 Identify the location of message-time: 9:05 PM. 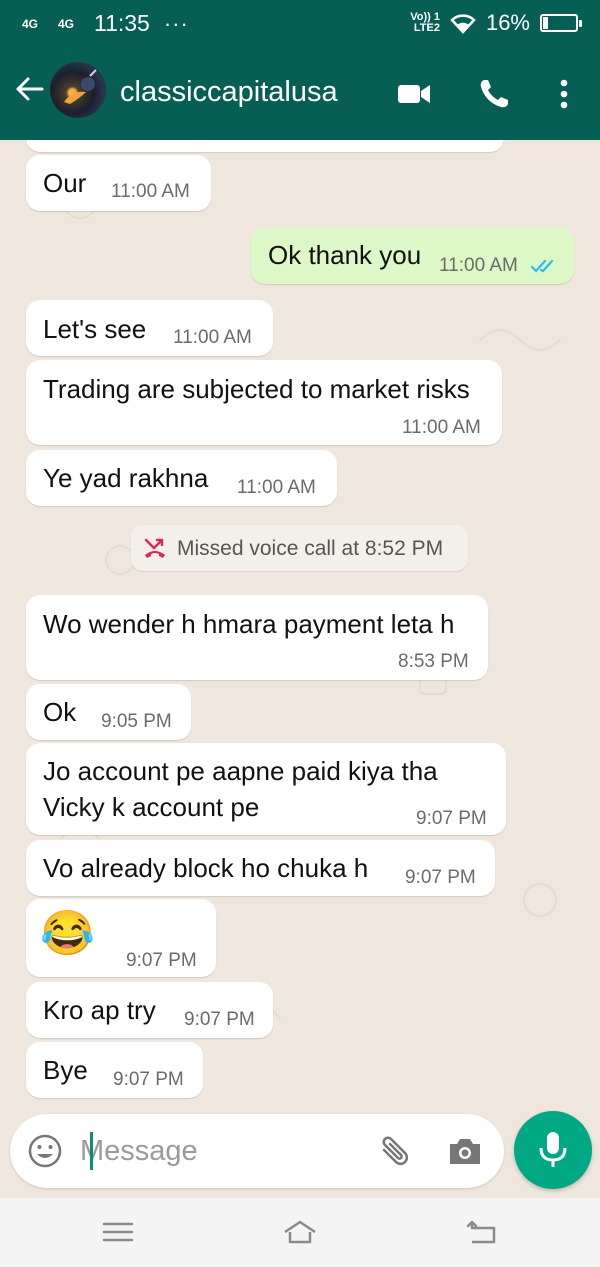
(136, 721).